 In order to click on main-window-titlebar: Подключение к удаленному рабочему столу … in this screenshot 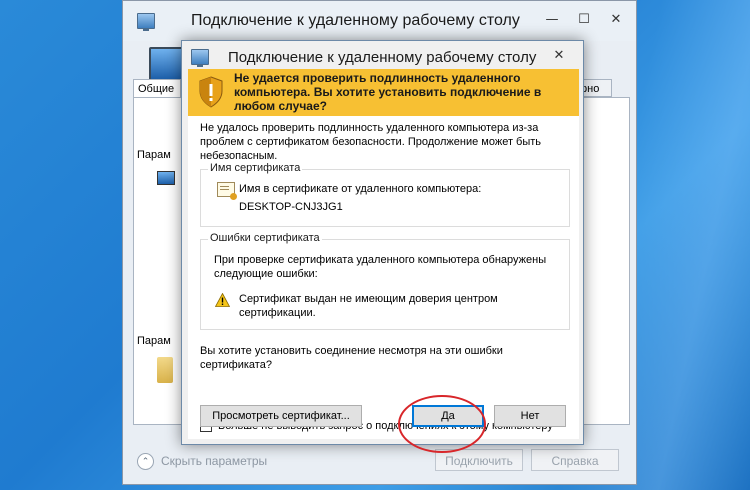, I will do `click(379, 21)`.